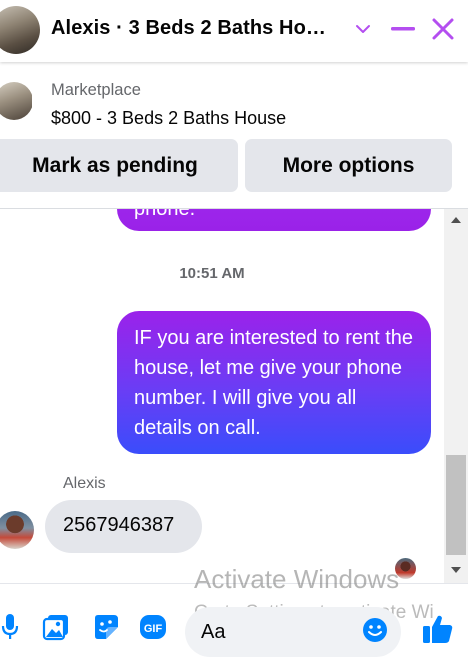 This screenshot has width=468, height=667. What do you see at coordinates (12, 627) in the screenshot?
I see `microphone-icon` at bounding box center [12, 627].